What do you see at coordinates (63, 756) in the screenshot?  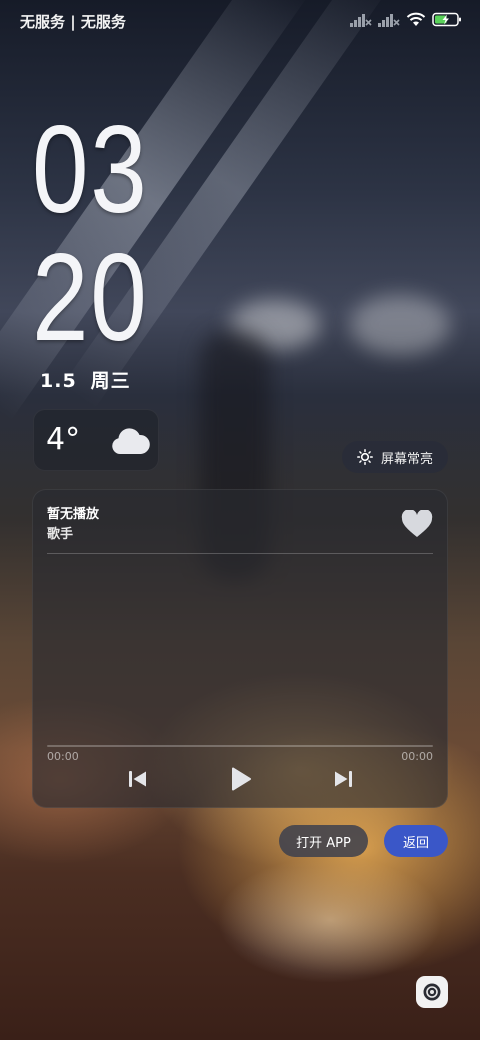 I see `current-time: 00:00` at bounding box center [63, 756].